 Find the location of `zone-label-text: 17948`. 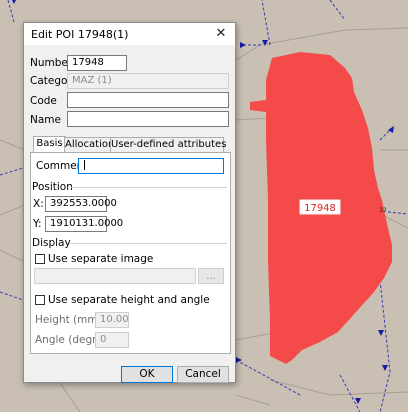

zone-label-text: 17948 is located at coordinates (320, 208).